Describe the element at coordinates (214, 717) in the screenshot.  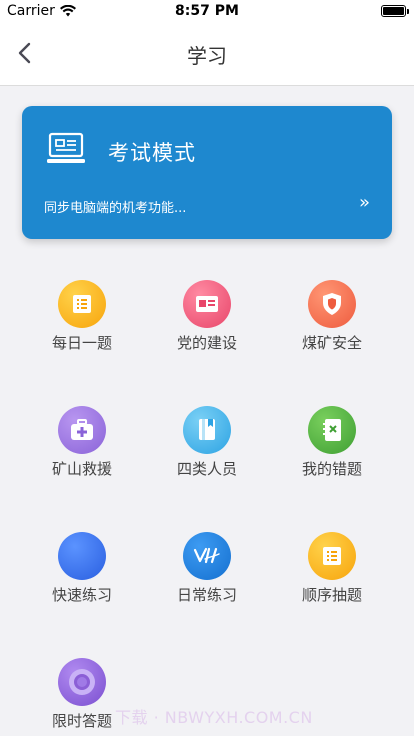
I see `watermark: 下载 · NBWYXH.COM.CN` at that location.